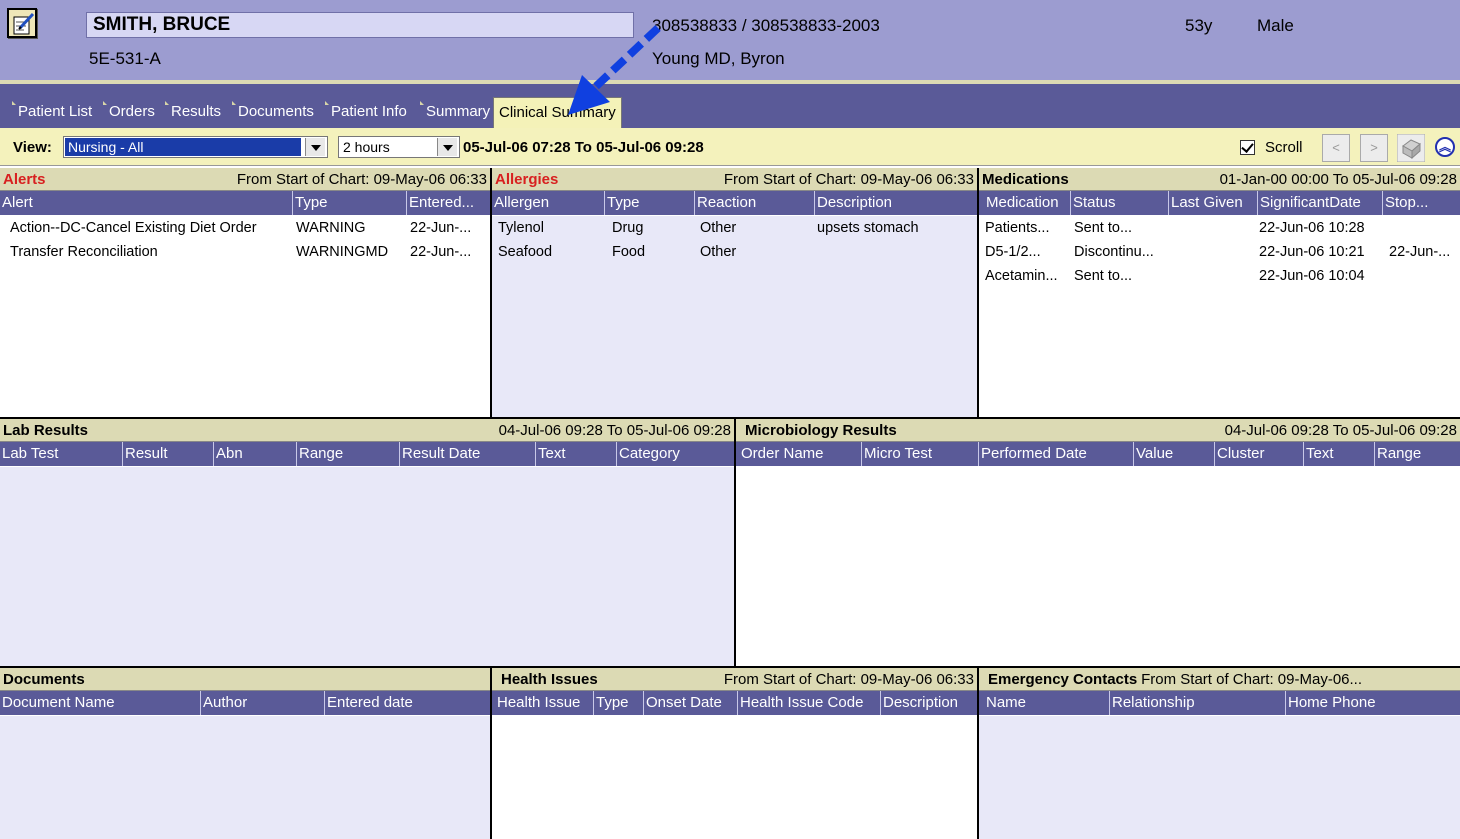 The height and width of the screenshot is (839, 1460). What do you see at coordinates (1005, 703) in the screenshot?
I see `col-name: Name` at bounding box center [1005, 703].